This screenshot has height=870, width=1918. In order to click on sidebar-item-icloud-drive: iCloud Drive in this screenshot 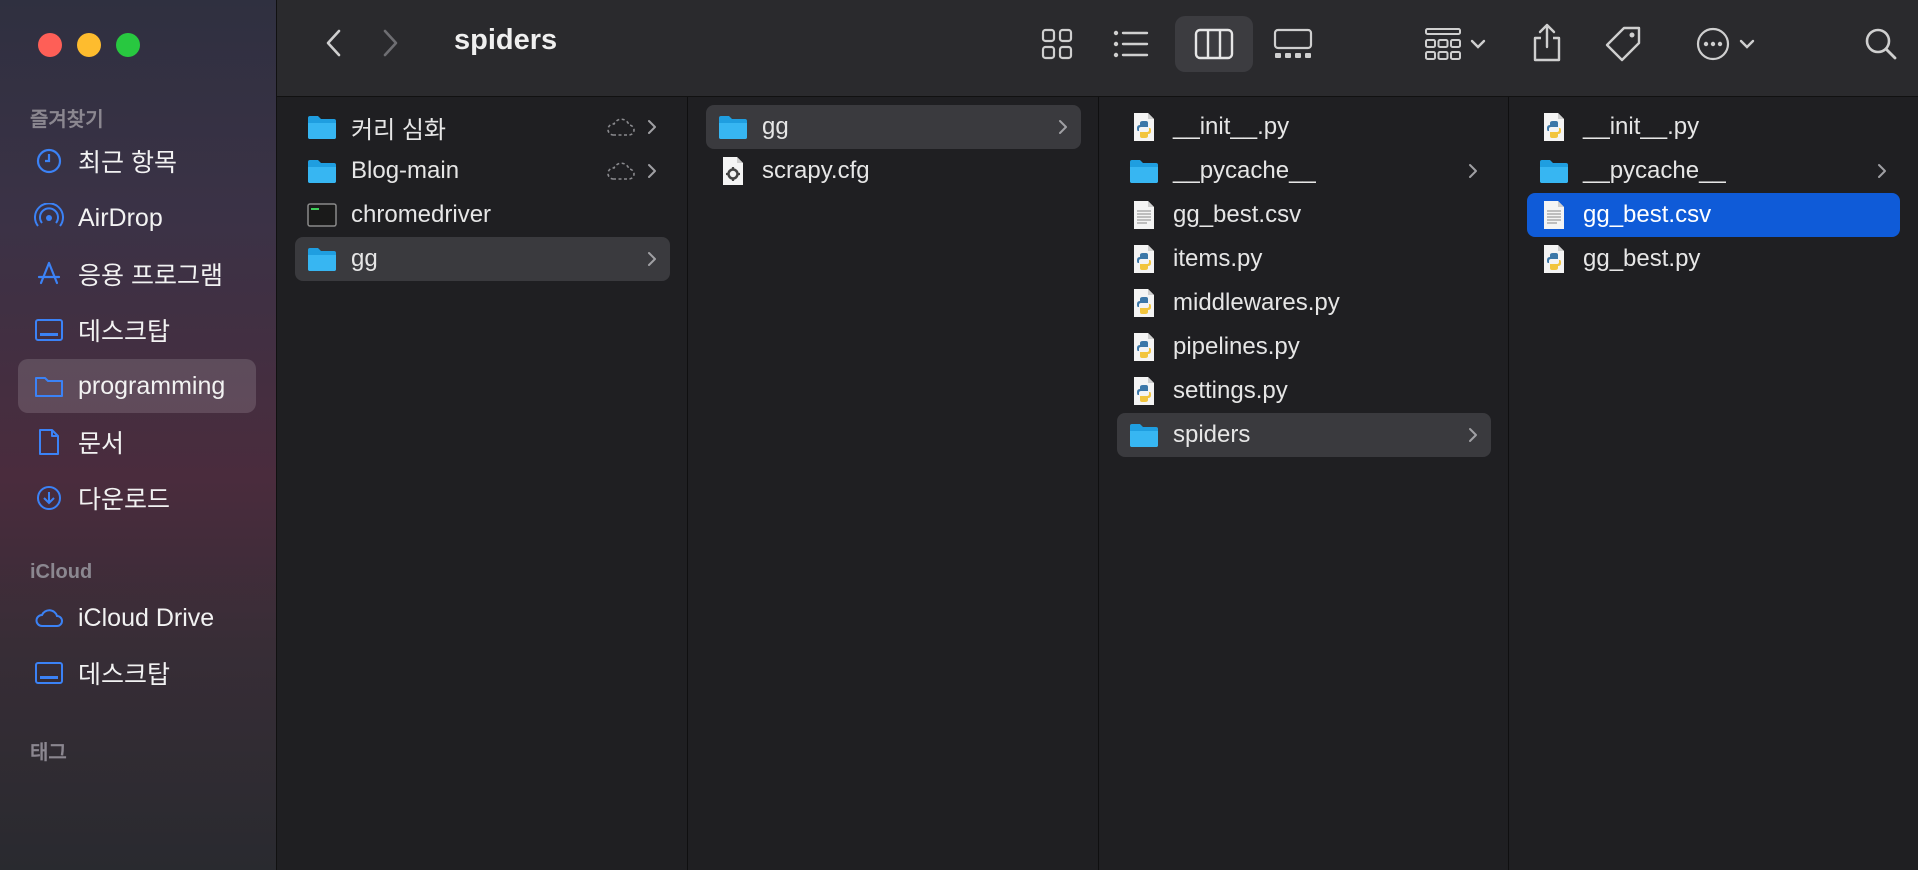, I will do `click(137, 618)`.